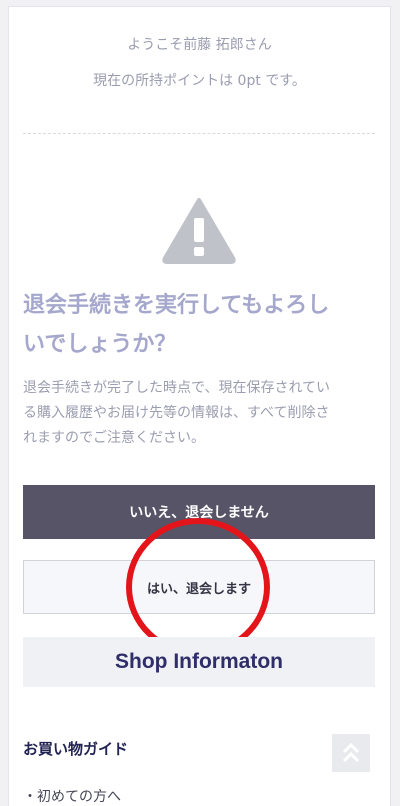 The height and width of the screenshot is (806, 400). Describe the element at coordinates (72, 796) in the screenshot. I see `guide-link-first-time: ・初めての方へ` at that location.